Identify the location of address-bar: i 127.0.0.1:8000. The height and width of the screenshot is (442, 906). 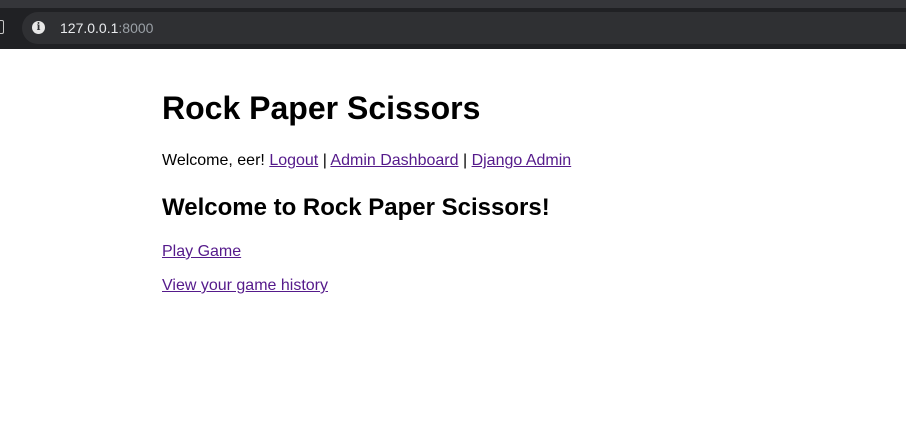
(464, 28).